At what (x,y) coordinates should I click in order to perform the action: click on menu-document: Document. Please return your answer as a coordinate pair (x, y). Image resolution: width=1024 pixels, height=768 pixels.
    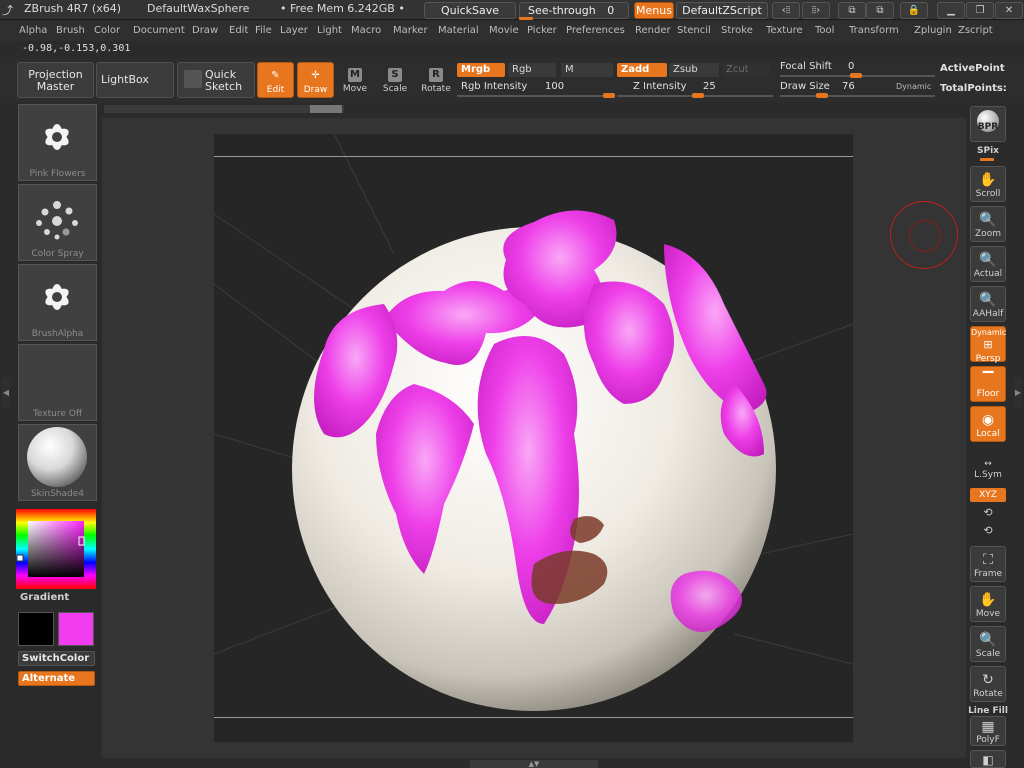
    Looking at the image, I should click on (159, 30).